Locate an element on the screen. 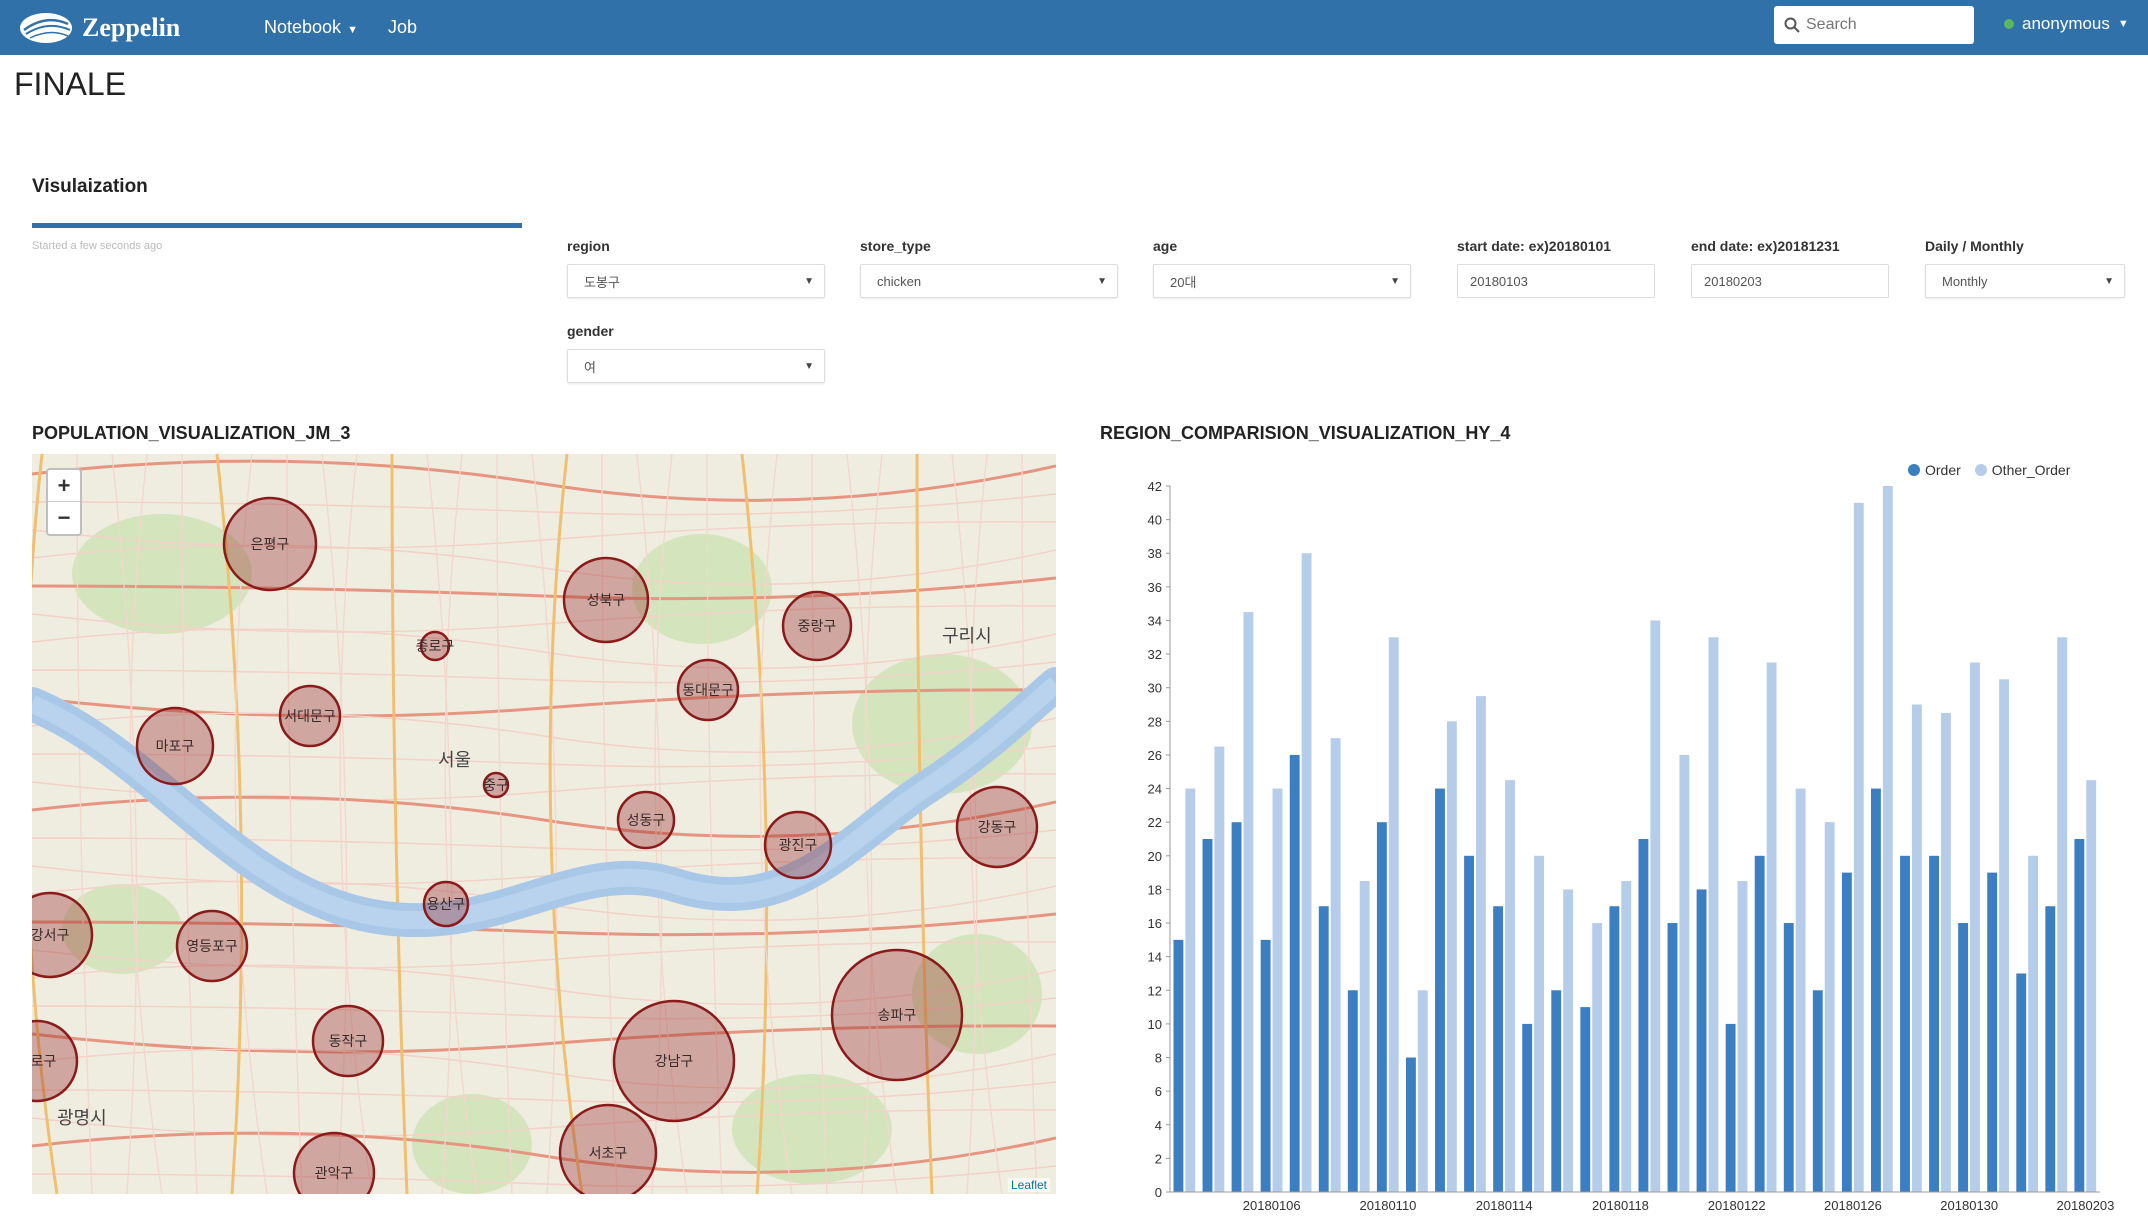 This screenshot has width=2148, height=1222. district-circle: 용산구 is located at coordinates (446, 904).